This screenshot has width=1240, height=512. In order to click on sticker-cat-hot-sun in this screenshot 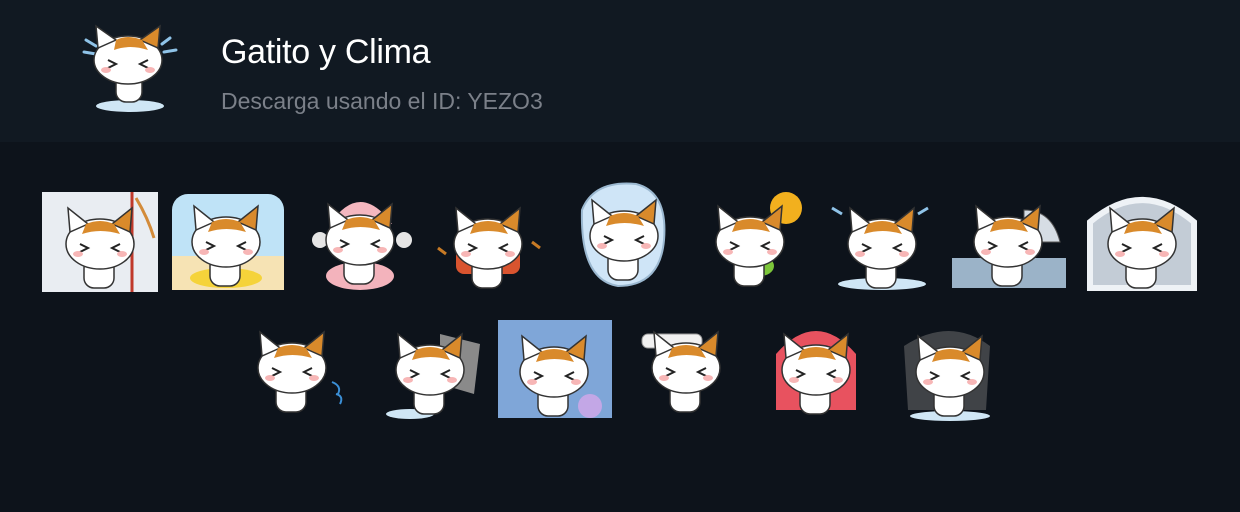, I will do `click(750, 242)`.